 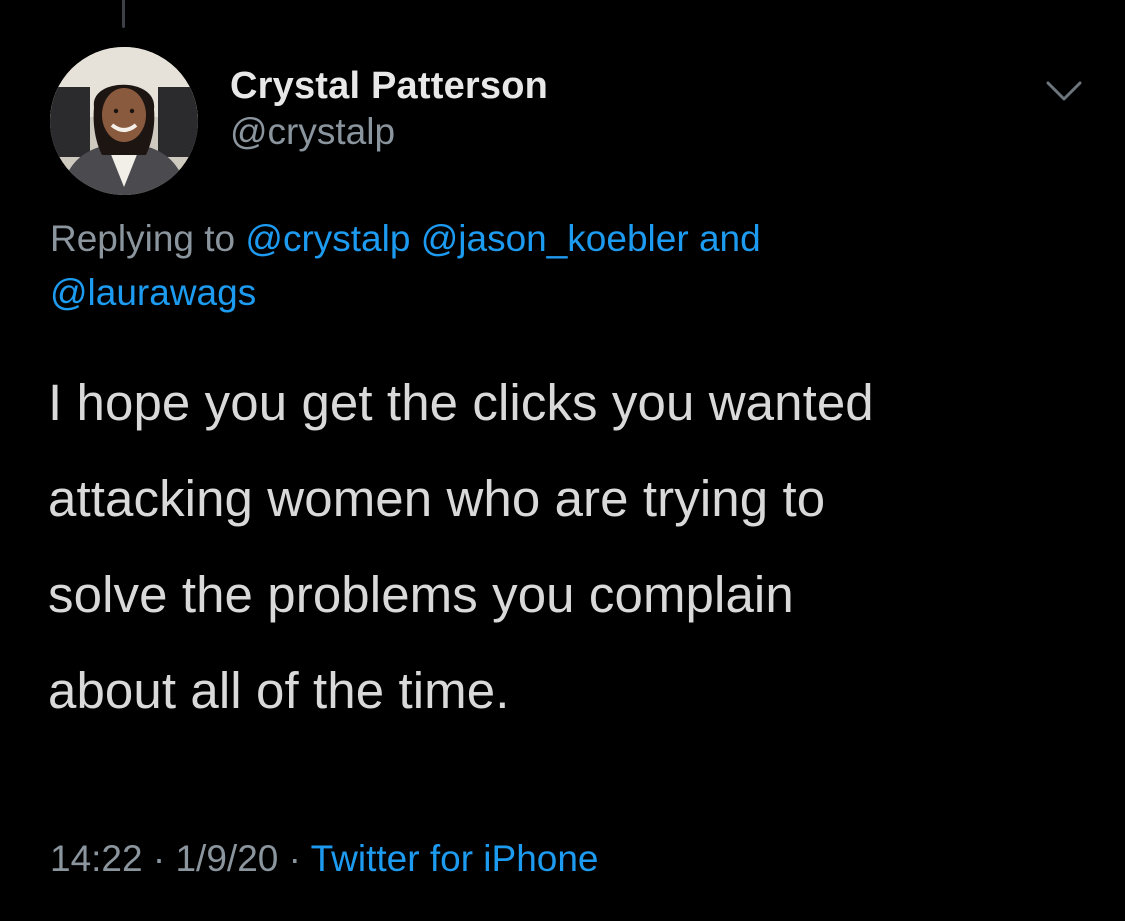 What do you see at coordinates (555, 238) in the screenshot?
I see `mention-link: @jason_koebler` at bounding box center [555, 238].